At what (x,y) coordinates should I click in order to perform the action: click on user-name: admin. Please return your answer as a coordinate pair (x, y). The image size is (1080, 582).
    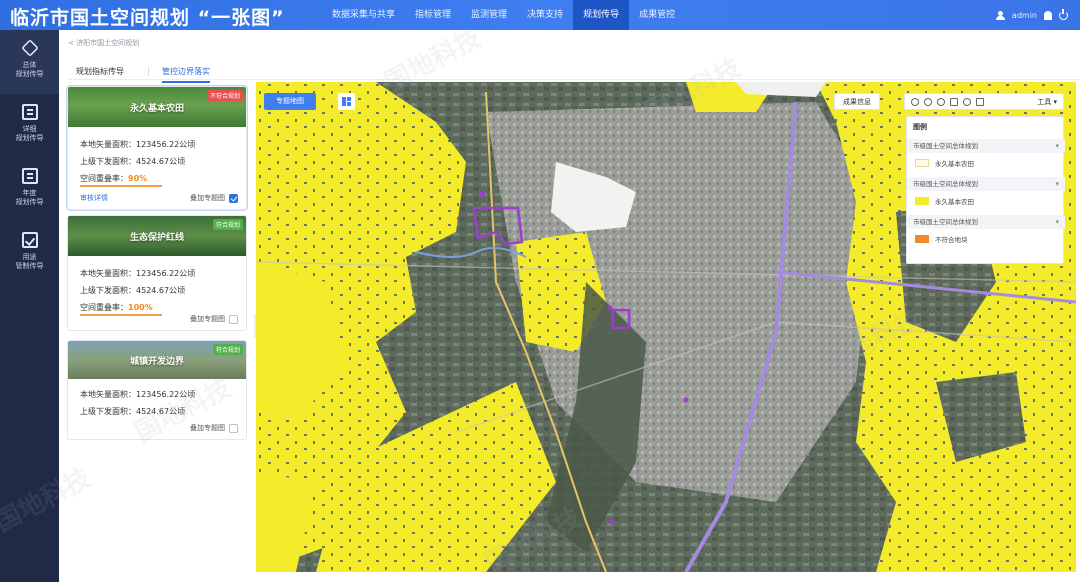
    Looking at the image, I should click on (1024, 15).